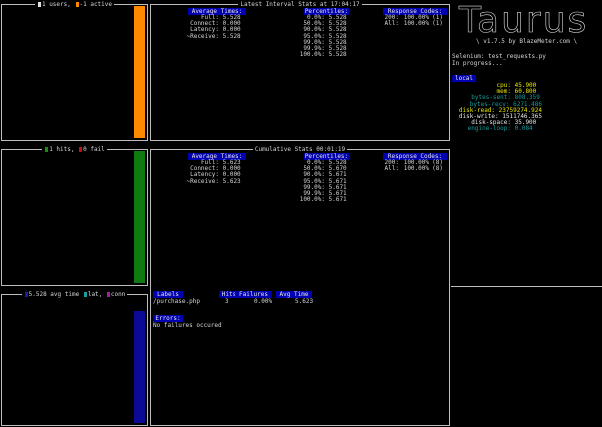 This screenshot has width=602, height=427. What do you see at coordinates (304, 301) in the screenshot?
I see `label-row-avg-time: 5.623` at bounding box center [304, 301].